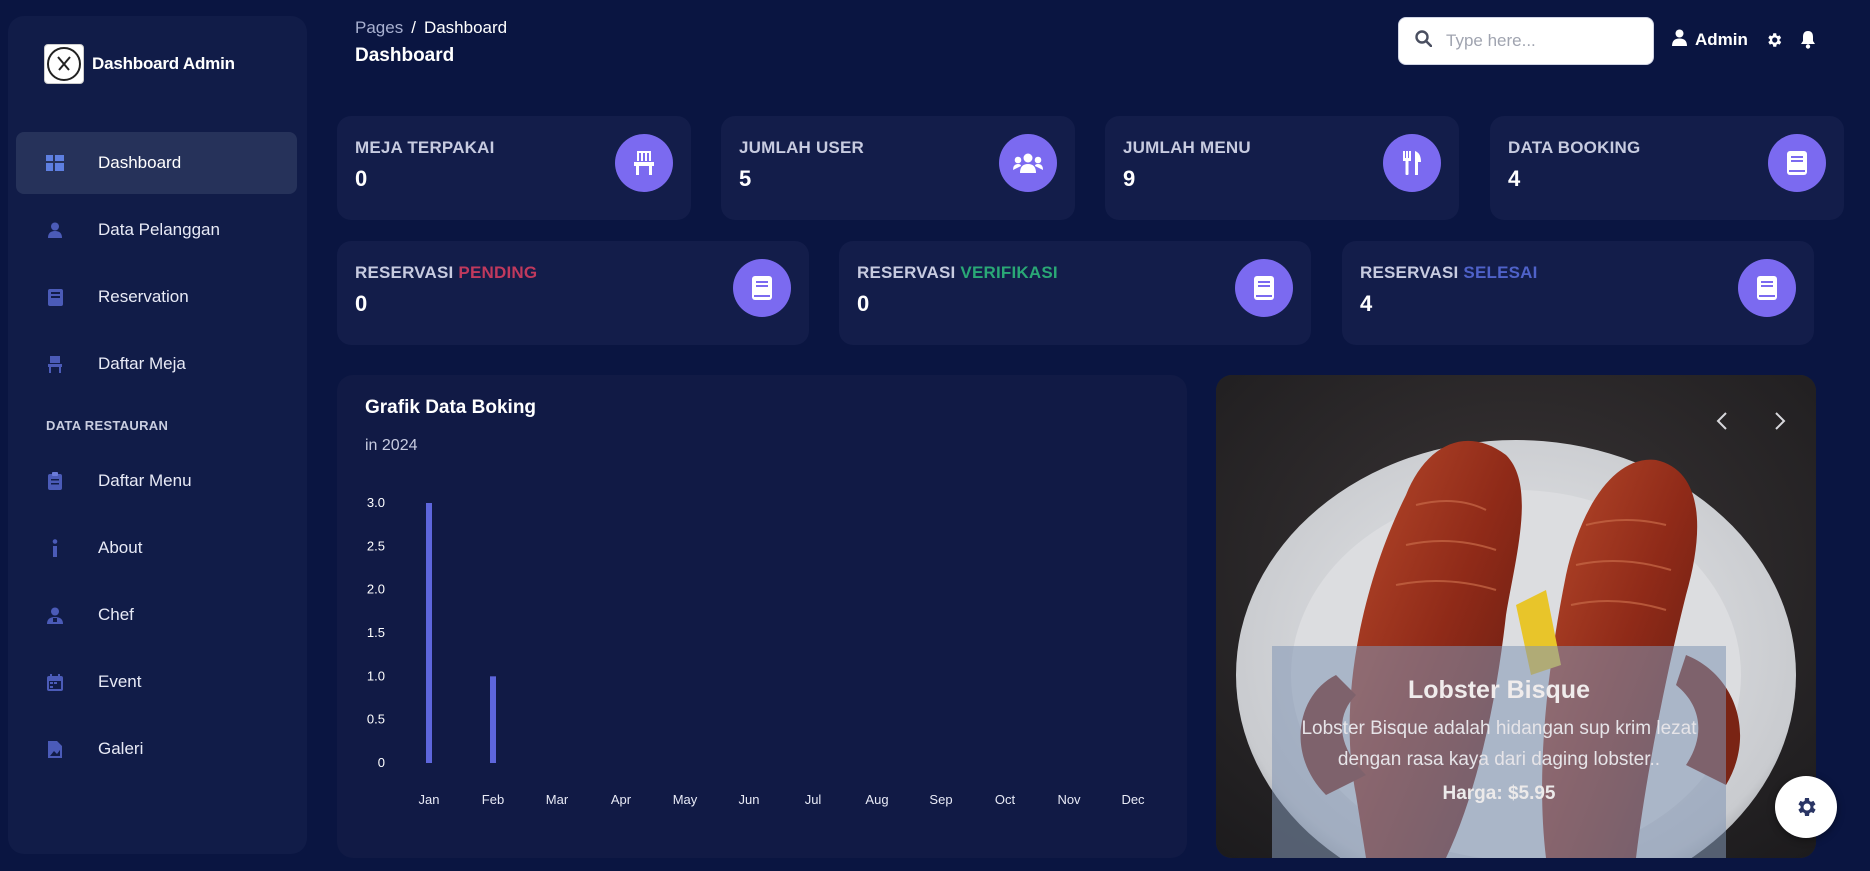 This screenshot has width=1870, height=871. I want to click on image-file-icon, so click(55, 749).